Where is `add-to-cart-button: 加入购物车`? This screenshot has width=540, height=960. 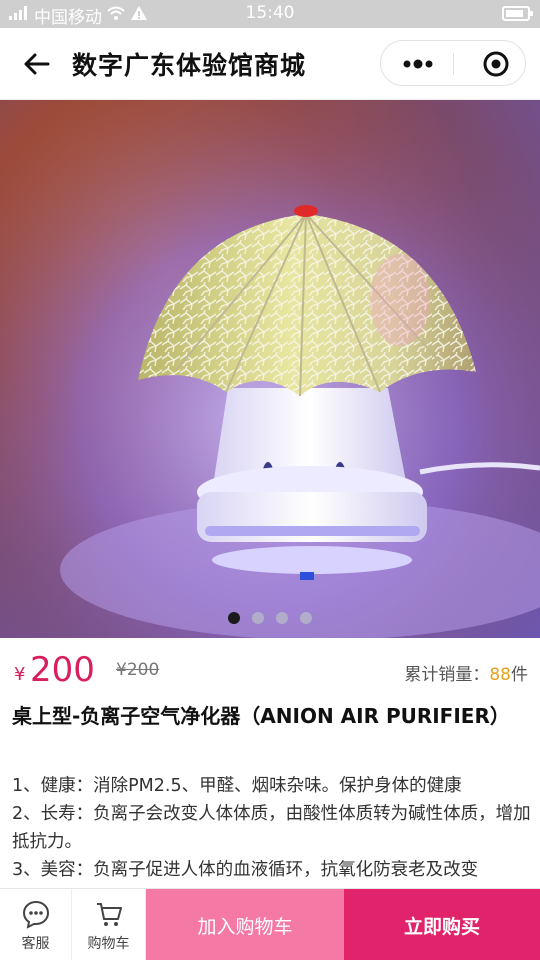
add-to-cart-button: 加入购物车 is located at coordinates (245, 924).